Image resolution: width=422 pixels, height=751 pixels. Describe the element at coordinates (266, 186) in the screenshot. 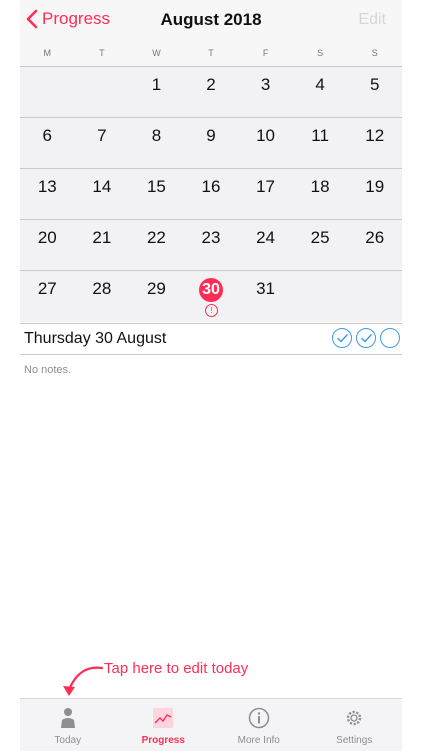

I see `day-number: 17` at that location.